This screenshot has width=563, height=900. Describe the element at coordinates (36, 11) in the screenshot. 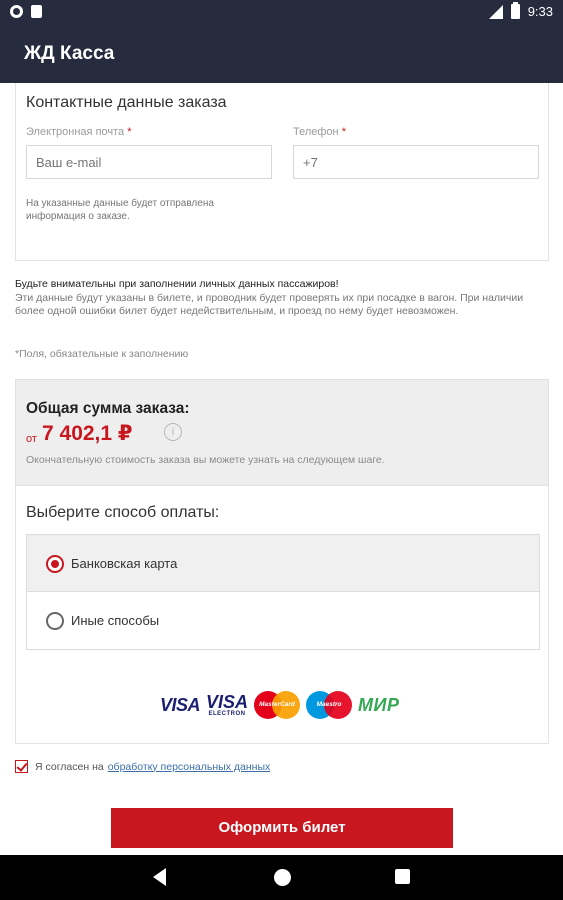

I see `sd-card-icon` at that location.